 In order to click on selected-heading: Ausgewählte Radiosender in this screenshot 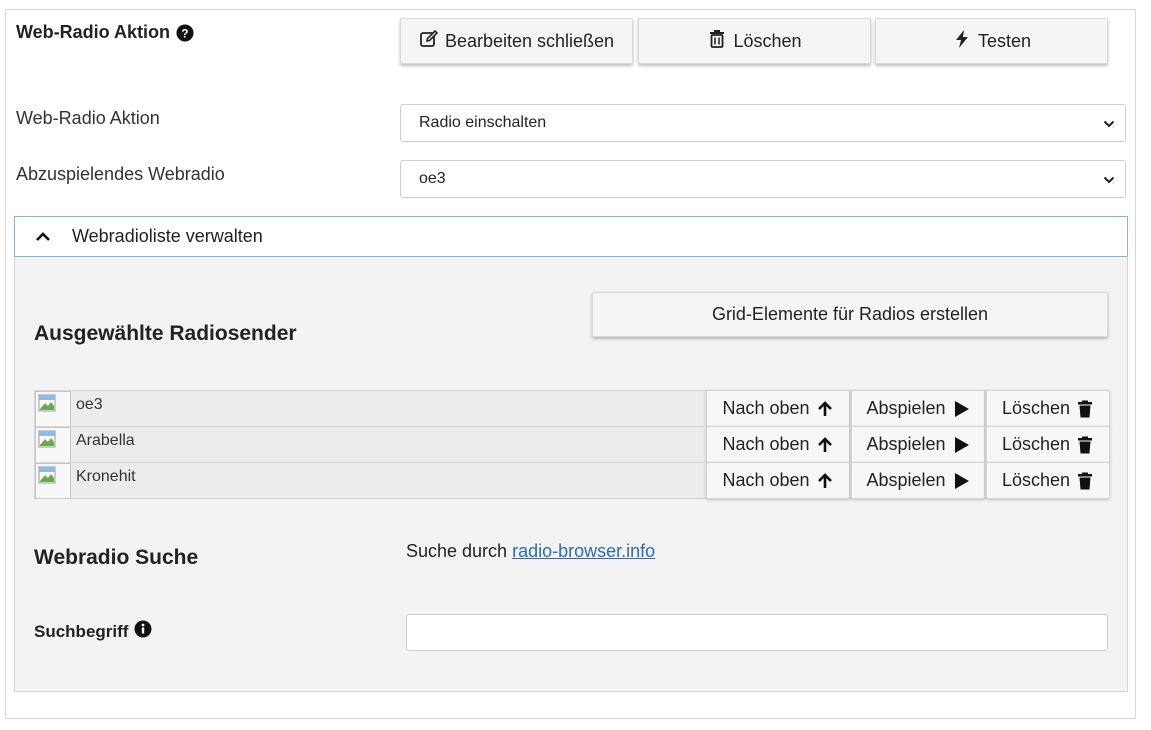, I will do `click(165, 333)`.